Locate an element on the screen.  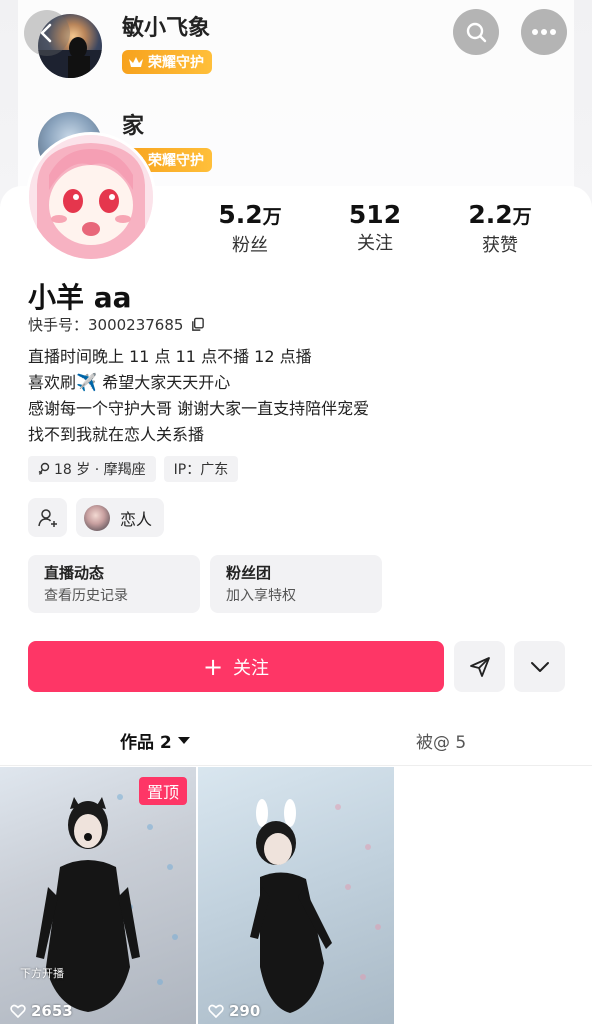
card-title: 直播动态 is located at coordinates (74, 573).